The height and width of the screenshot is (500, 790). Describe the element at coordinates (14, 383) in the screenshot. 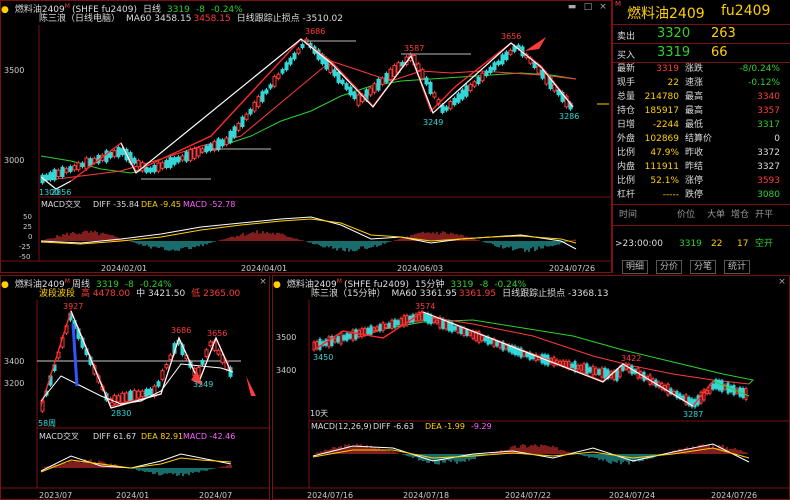

I see `svg-text: 3200` at that location.